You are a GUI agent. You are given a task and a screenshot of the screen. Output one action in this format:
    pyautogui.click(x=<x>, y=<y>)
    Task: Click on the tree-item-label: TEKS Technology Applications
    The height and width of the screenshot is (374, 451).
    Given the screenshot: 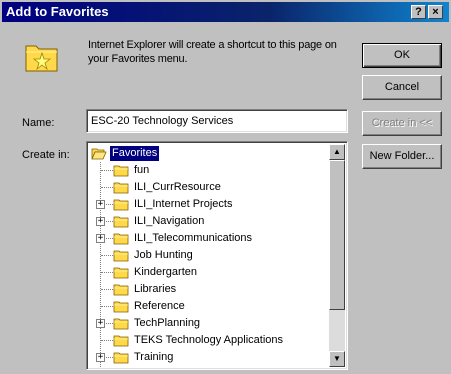 What is the action you would take?
    pyautogui.click(x=208, y=340)
    